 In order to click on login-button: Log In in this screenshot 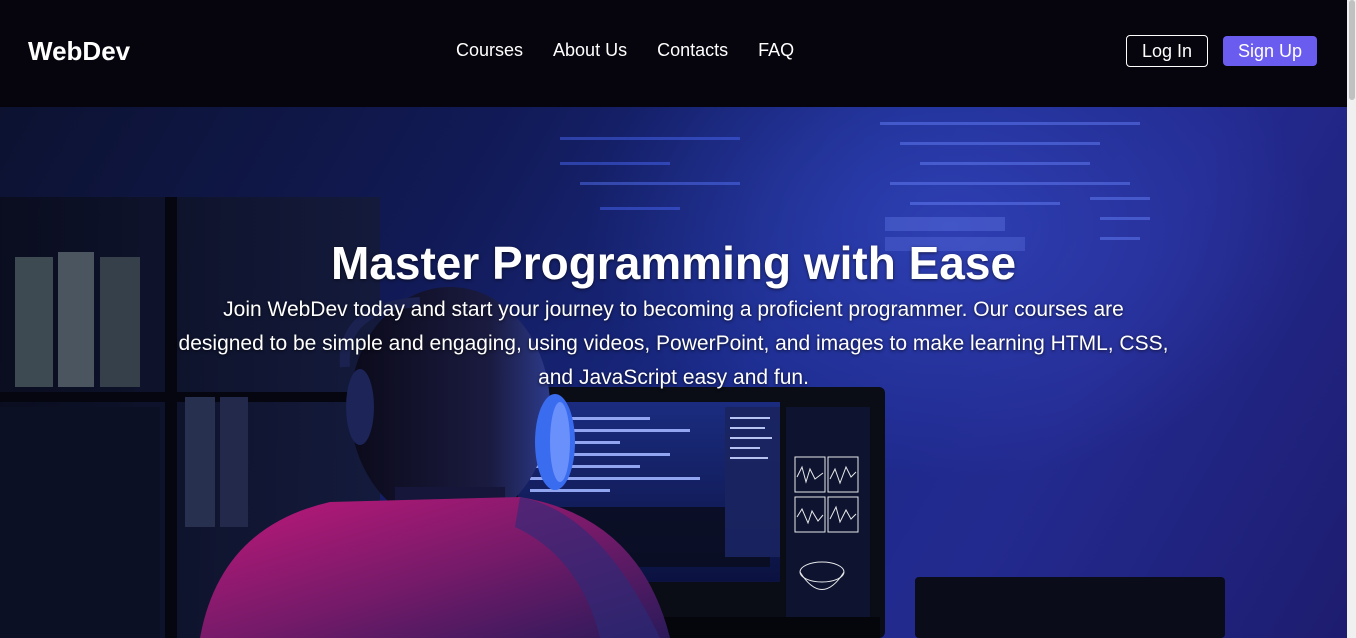, I will do `click(1167, 51)`.